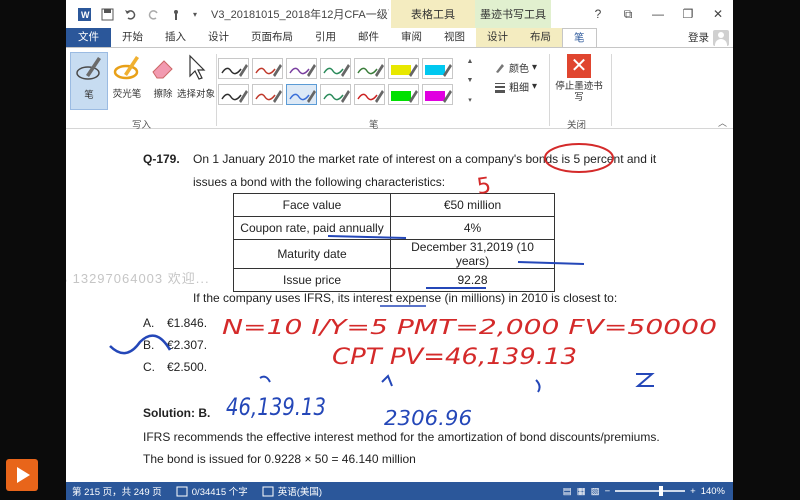 The height and width of the screenshot is (500, 800). Describe the element at coordinates (579, 37) in the screenshot. I see `tab-pens: 笔` at that location.